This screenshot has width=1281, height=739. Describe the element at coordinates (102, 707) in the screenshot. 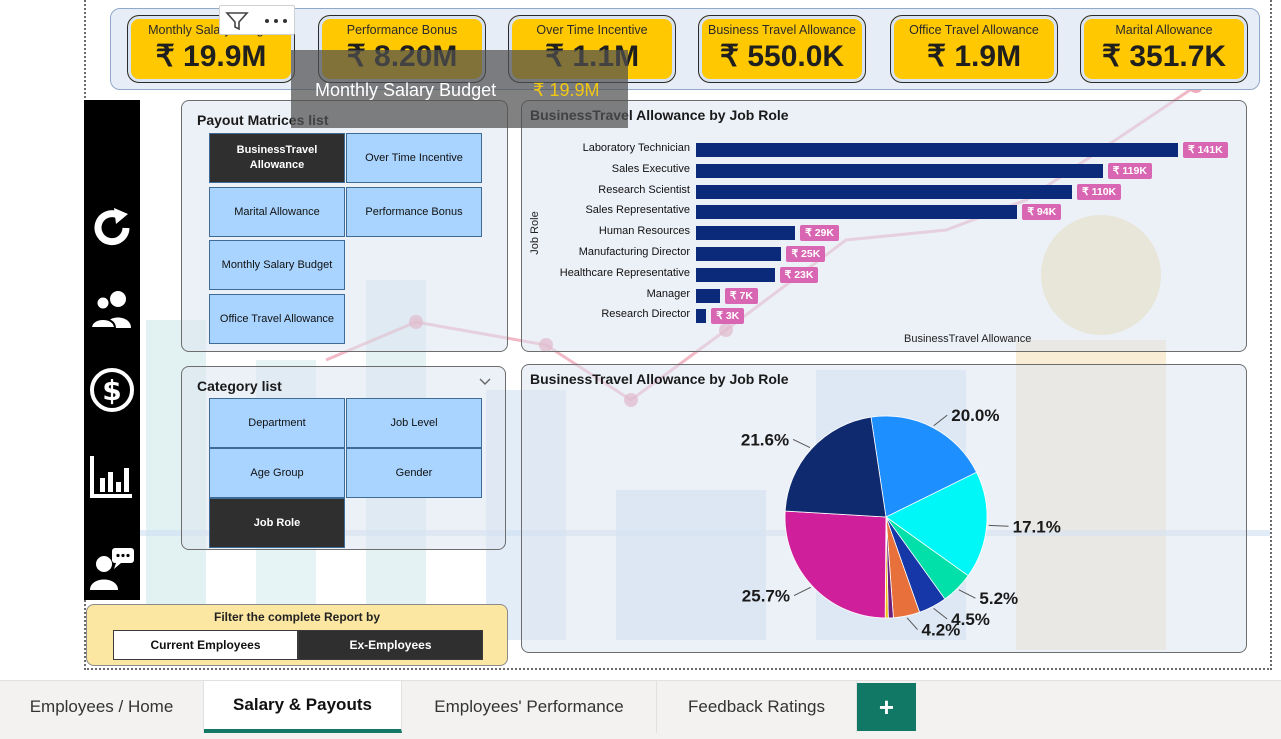

I see `tab-employees-home: Employees / Home` at that location.